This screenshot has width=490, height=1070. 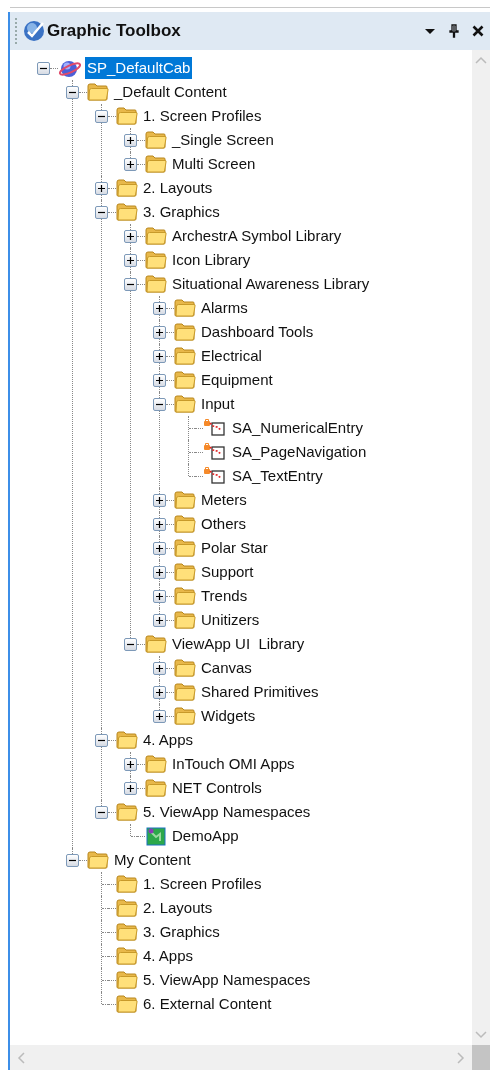 I want to click on chevron-up-icon, so click(x=481, y=60).